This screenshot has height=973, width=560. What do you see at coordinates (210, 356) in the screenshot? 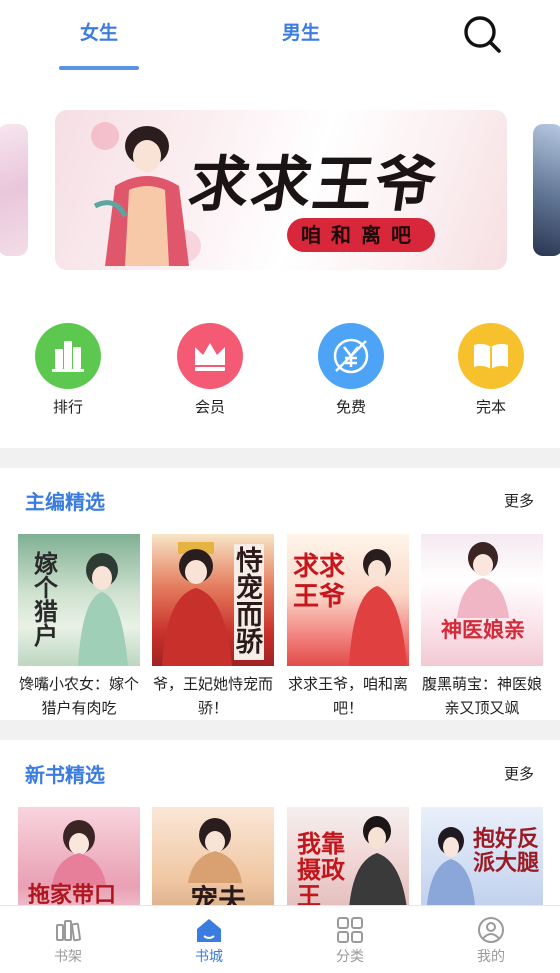
I see `crown-icon` at bounding box center [210, 356].